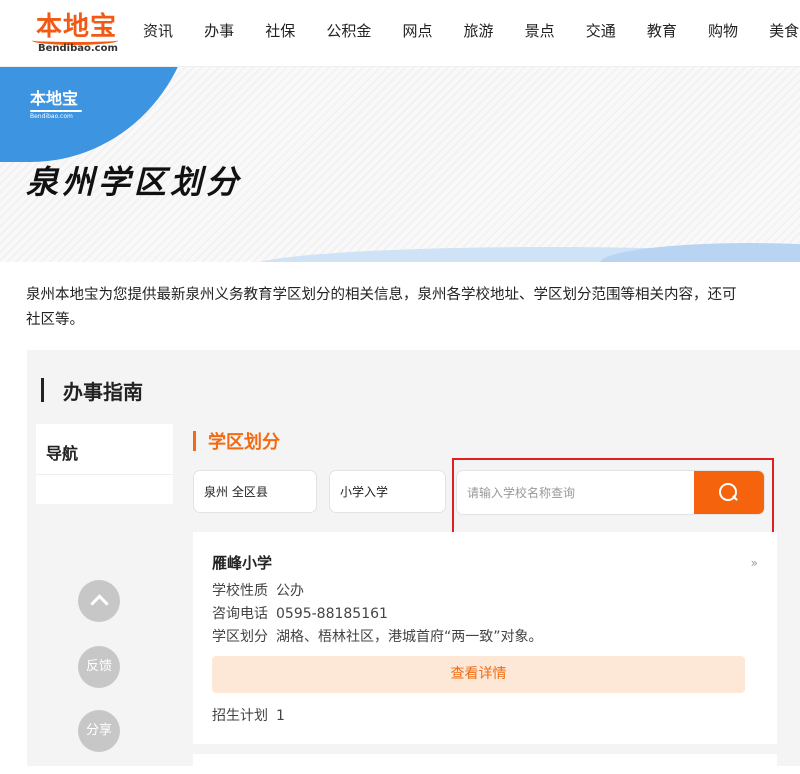  I want to click on school-phone-value: 0595-88185161, so click(332, 614).